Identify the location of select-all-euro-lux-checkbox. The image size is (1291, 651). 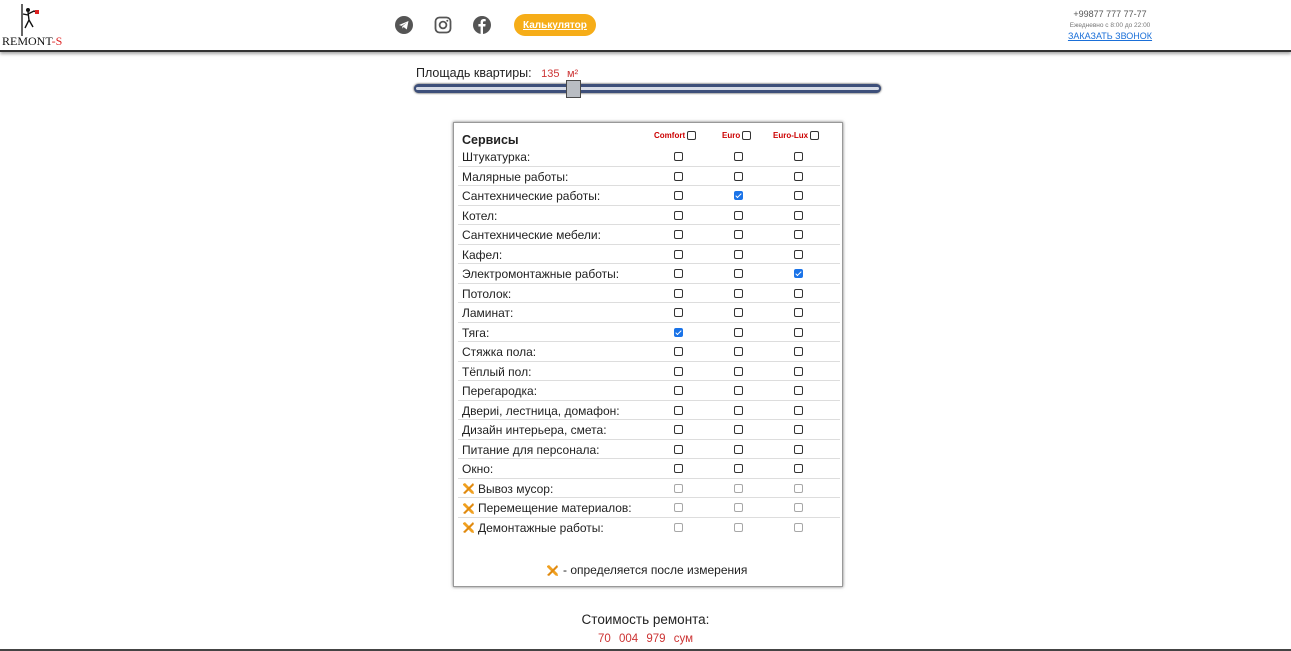
(815, 135).